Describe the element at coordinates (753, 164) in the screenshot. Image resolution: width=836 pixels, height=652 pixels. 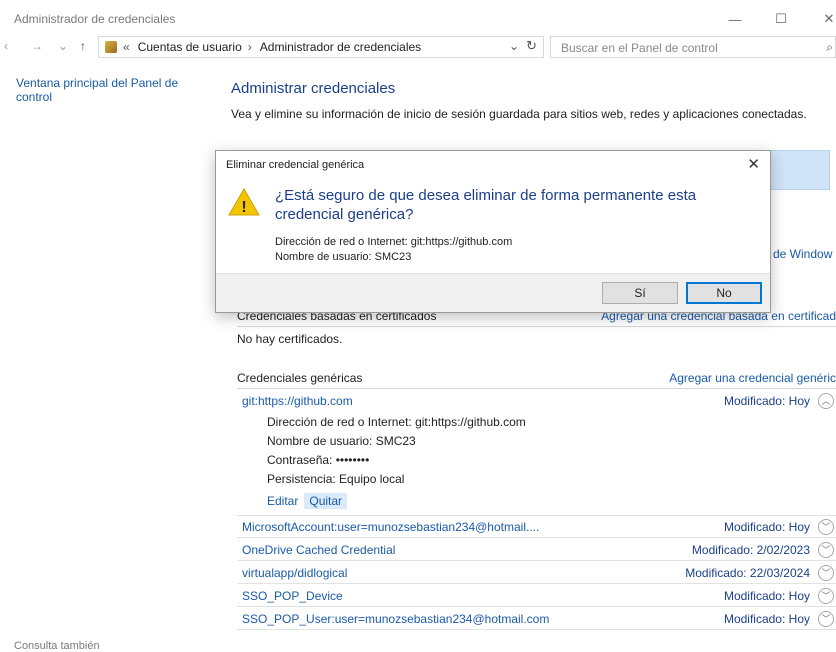
I see `dialog-close-button: ✕` at that location.